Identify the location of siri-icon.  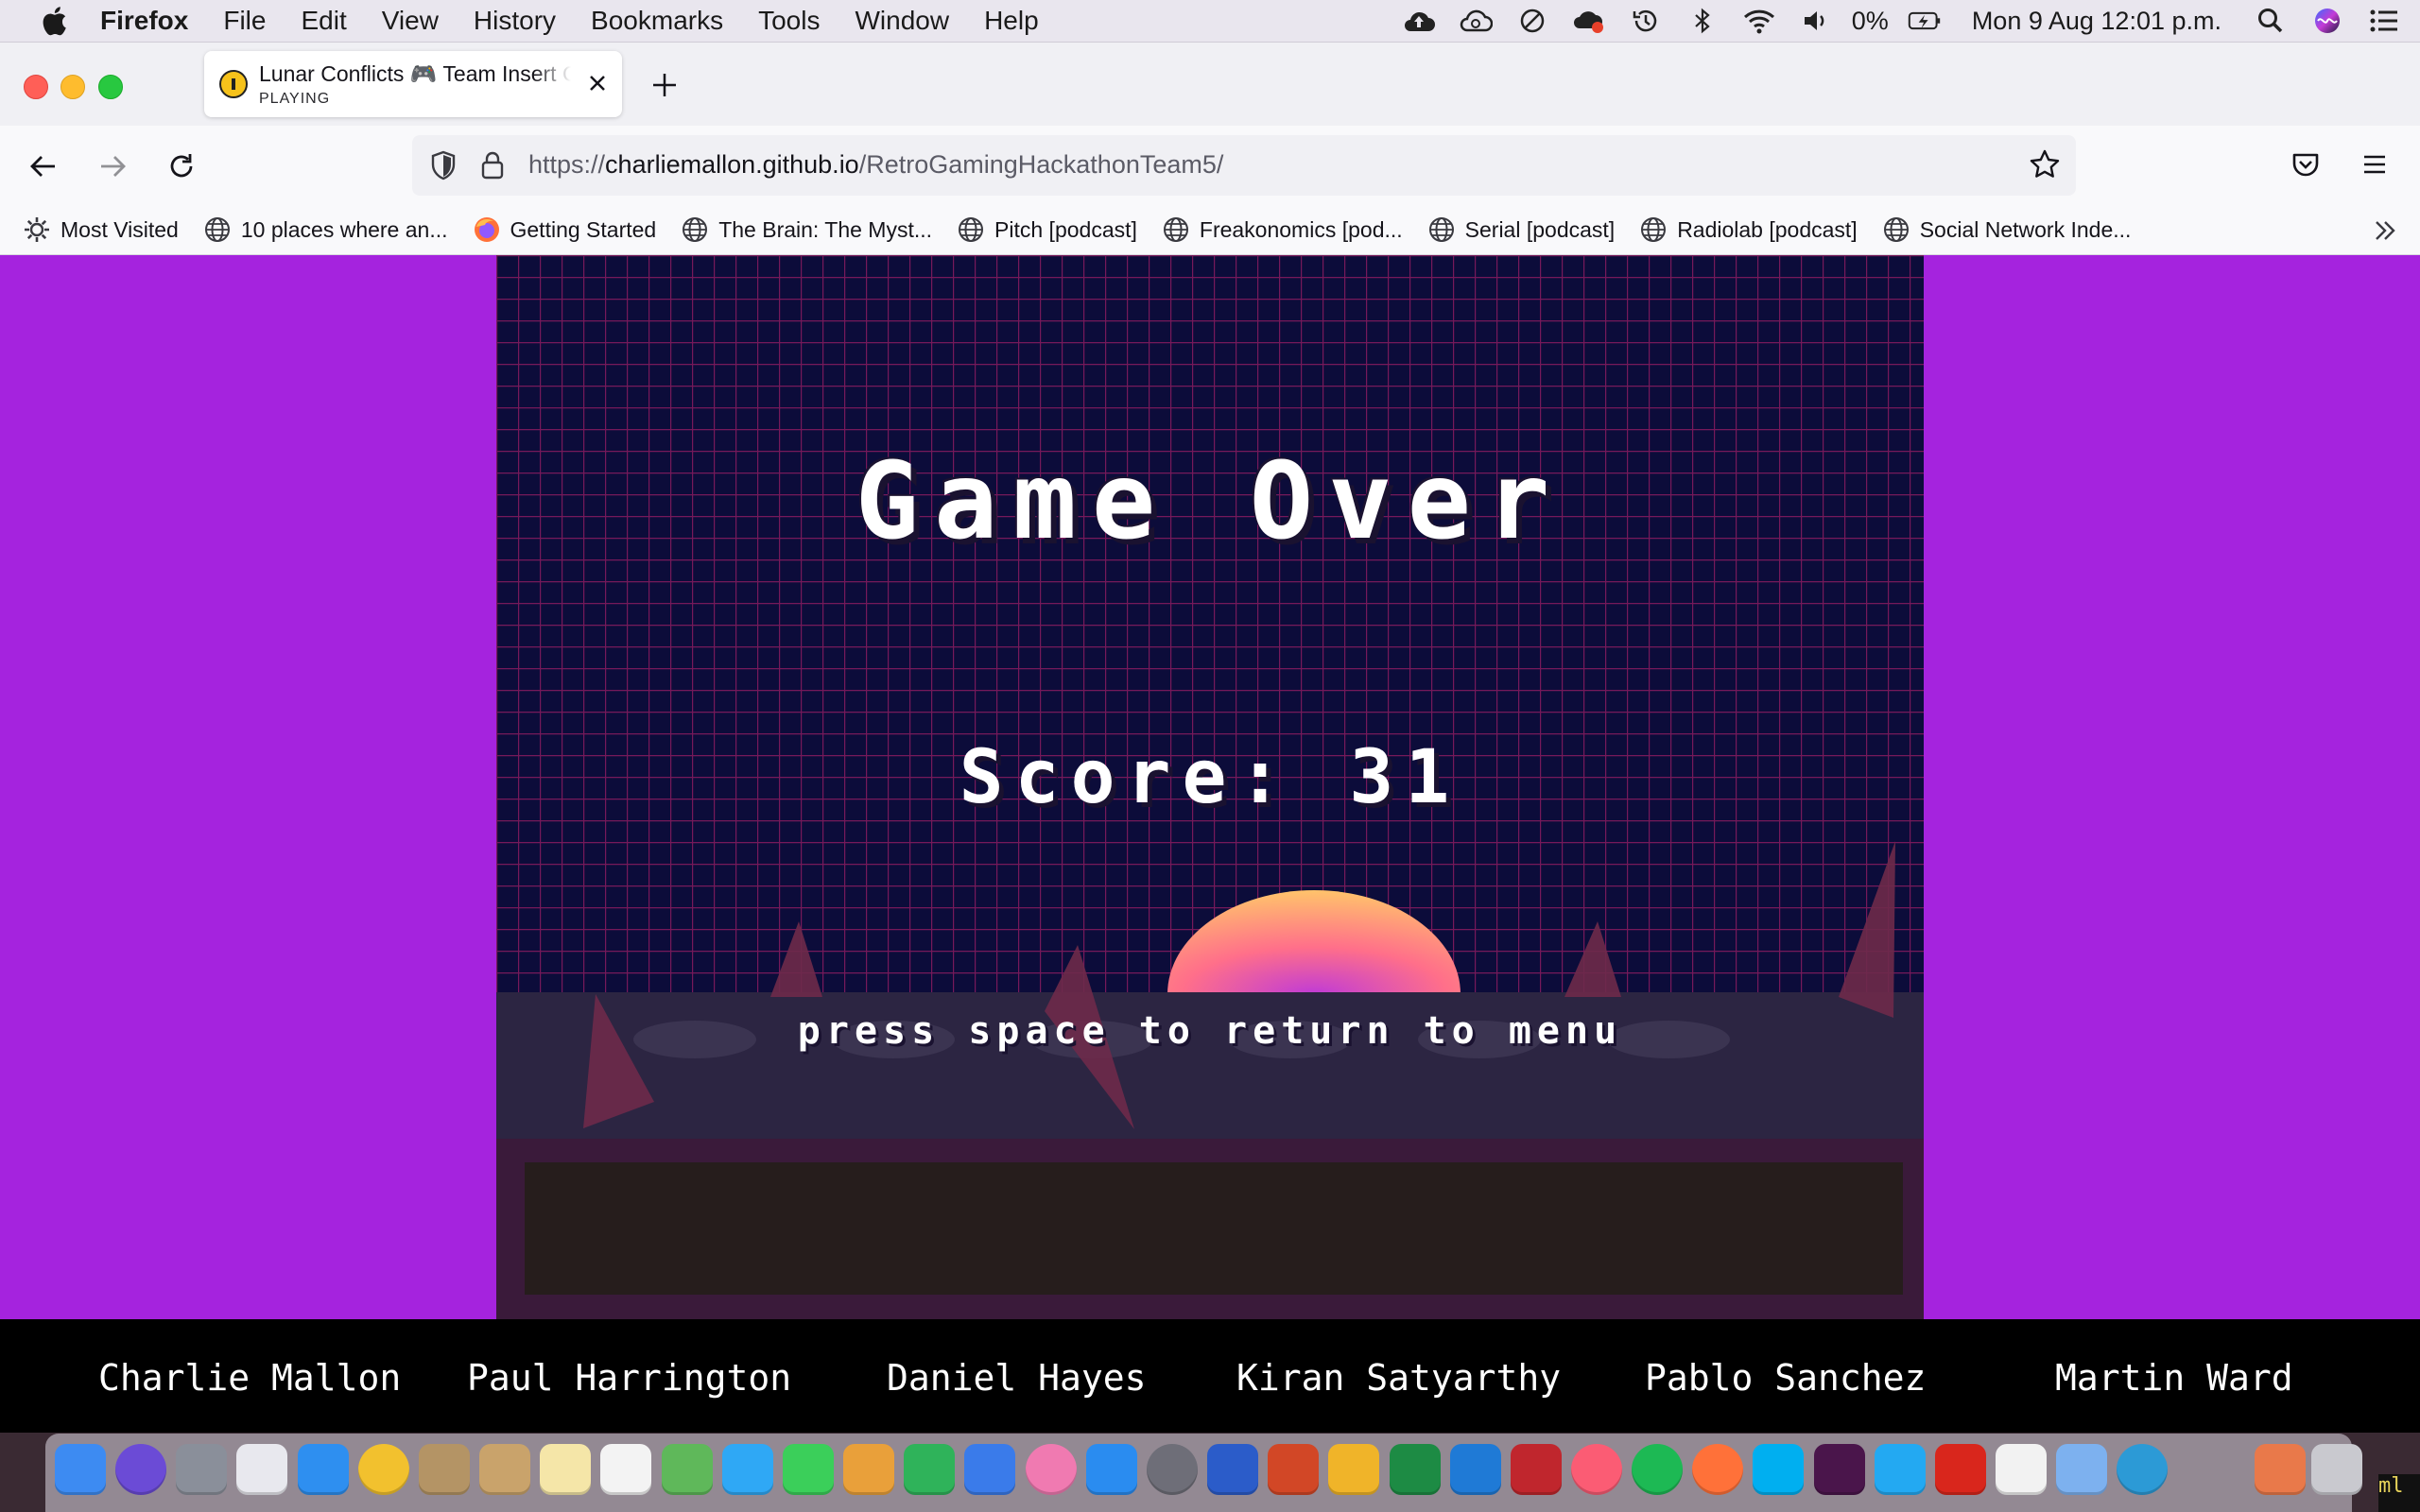
(2327, 21).